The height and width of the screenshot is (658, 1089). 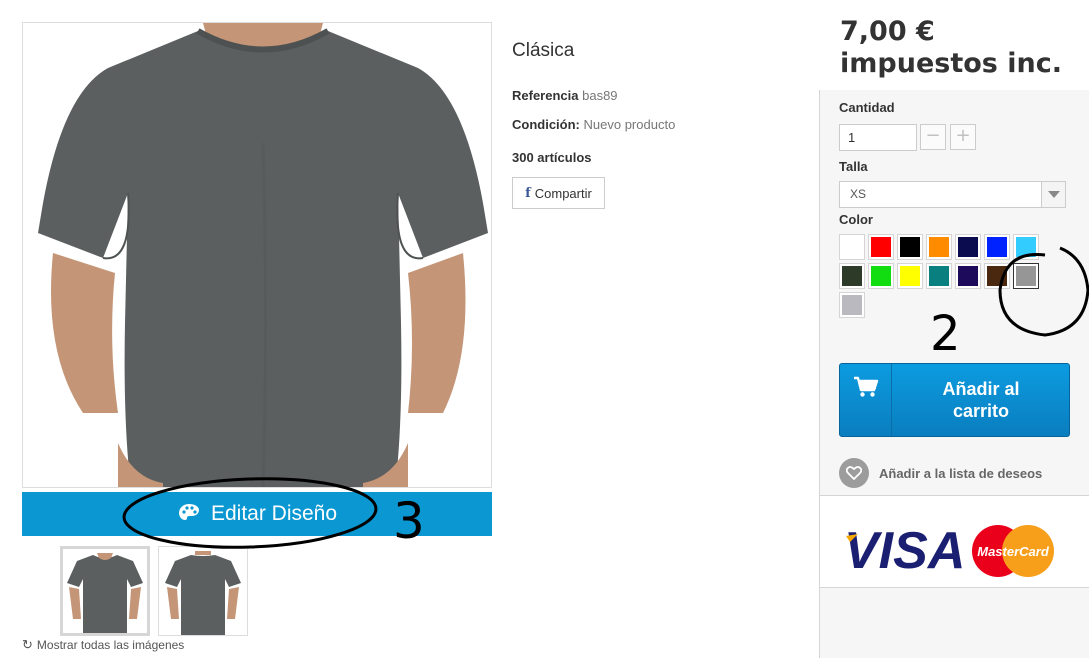 What do you see at coordinates (878, 137) in the screenshot?
I see `quantity-input: 1` at bounding box center [878, 137].